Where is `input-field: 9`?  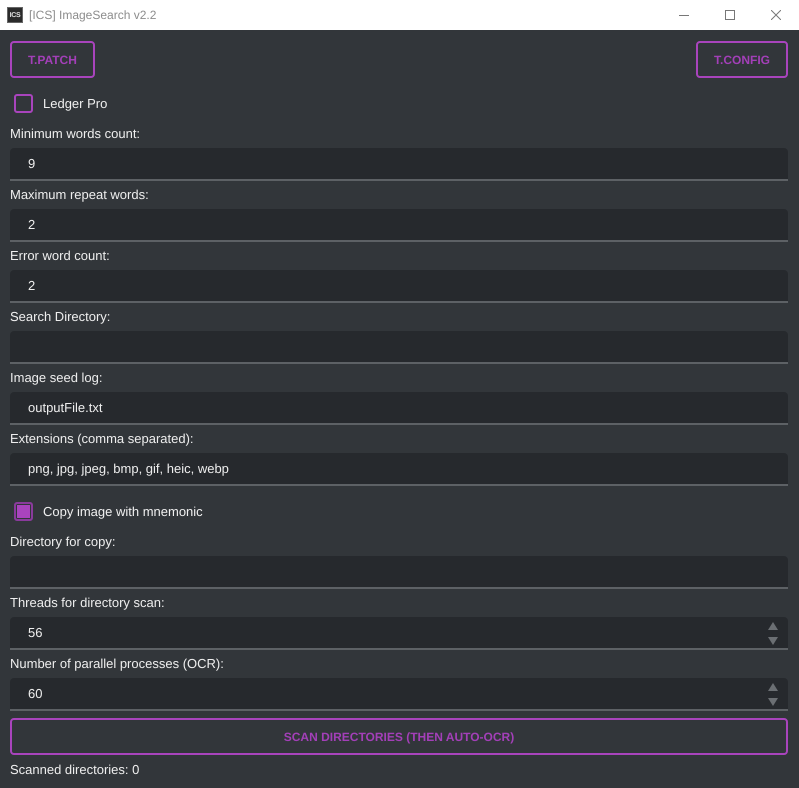
input-field: 9 is located at coordinates (399, 164).